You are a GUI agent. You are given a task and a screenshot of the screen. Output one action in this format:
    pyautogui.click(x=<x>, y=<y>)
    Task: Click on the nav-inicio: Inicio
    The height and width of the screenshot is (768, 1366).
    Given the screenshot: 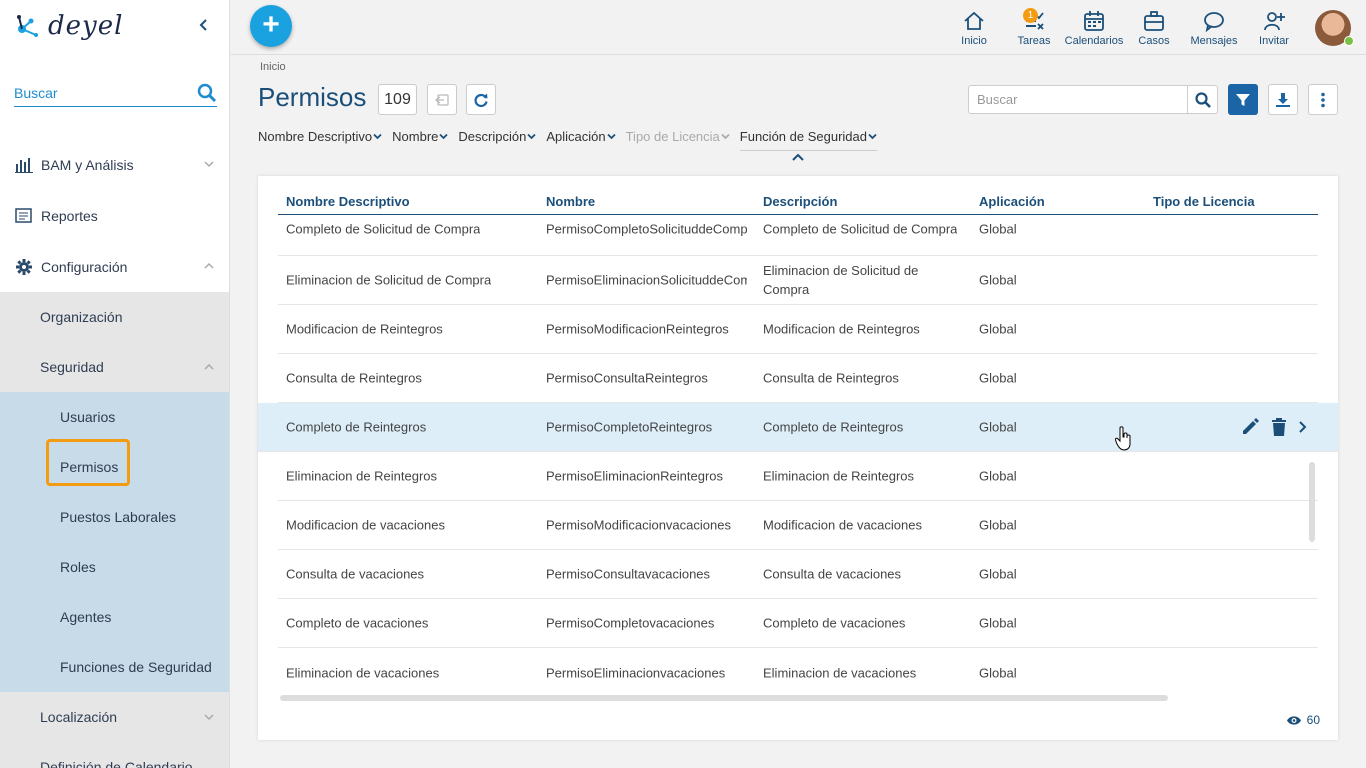 What is the action you would take?
    pyautogui.click(x=974, y=27)
    